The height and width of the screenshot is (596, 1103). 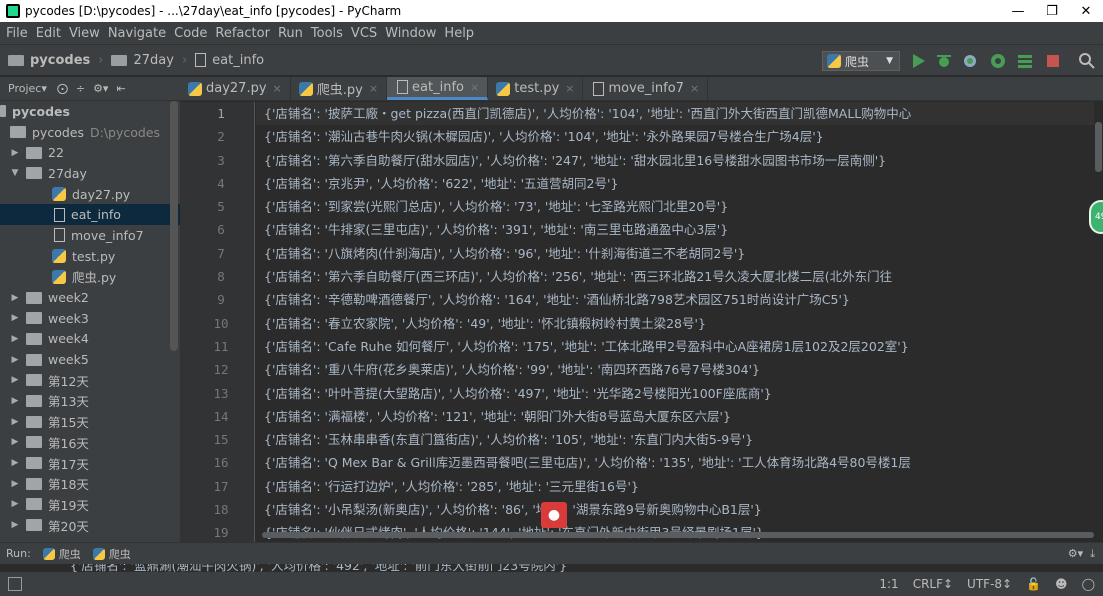 What do you see at coordinates (84, 33) in the screenshot?
I see `menu-view: View` at bounding box center [84, 33].